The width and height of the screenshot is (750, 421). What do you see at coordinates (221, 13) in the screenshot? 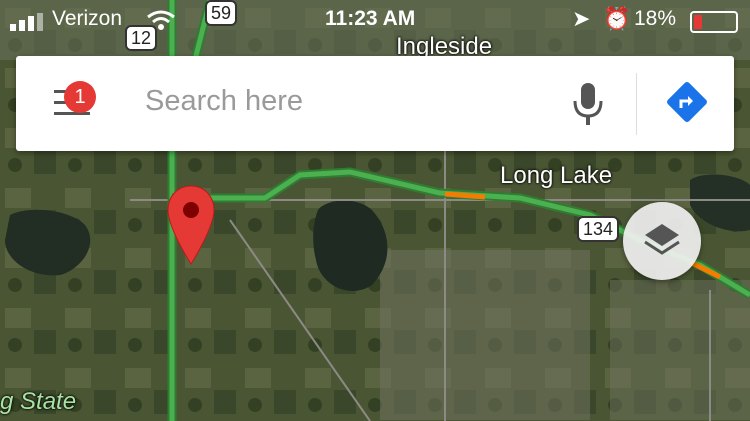
I see `route-shield-59: 59` at bounding box center [221, 13].